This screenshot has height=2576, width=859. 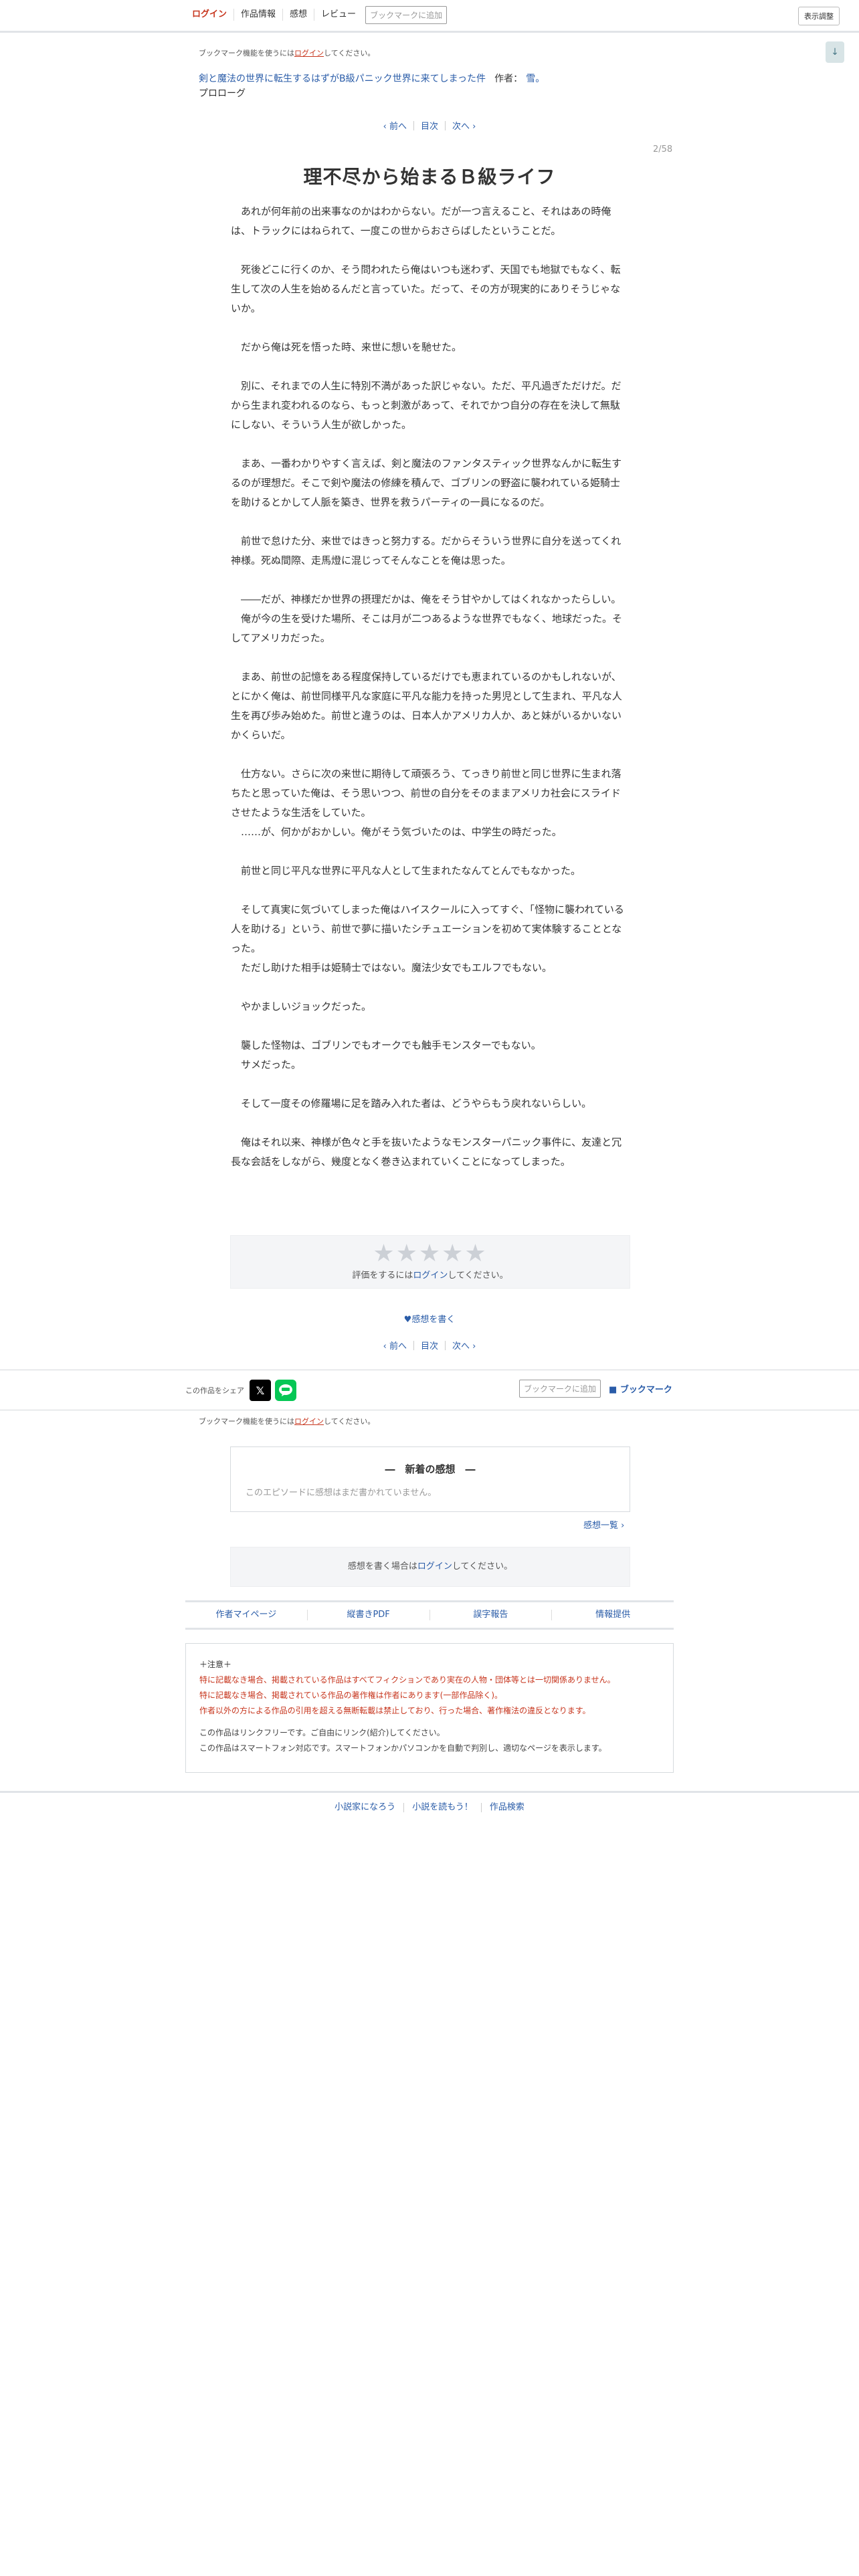 I want to click on review-link: レビュー, so click(x=338, y=15).